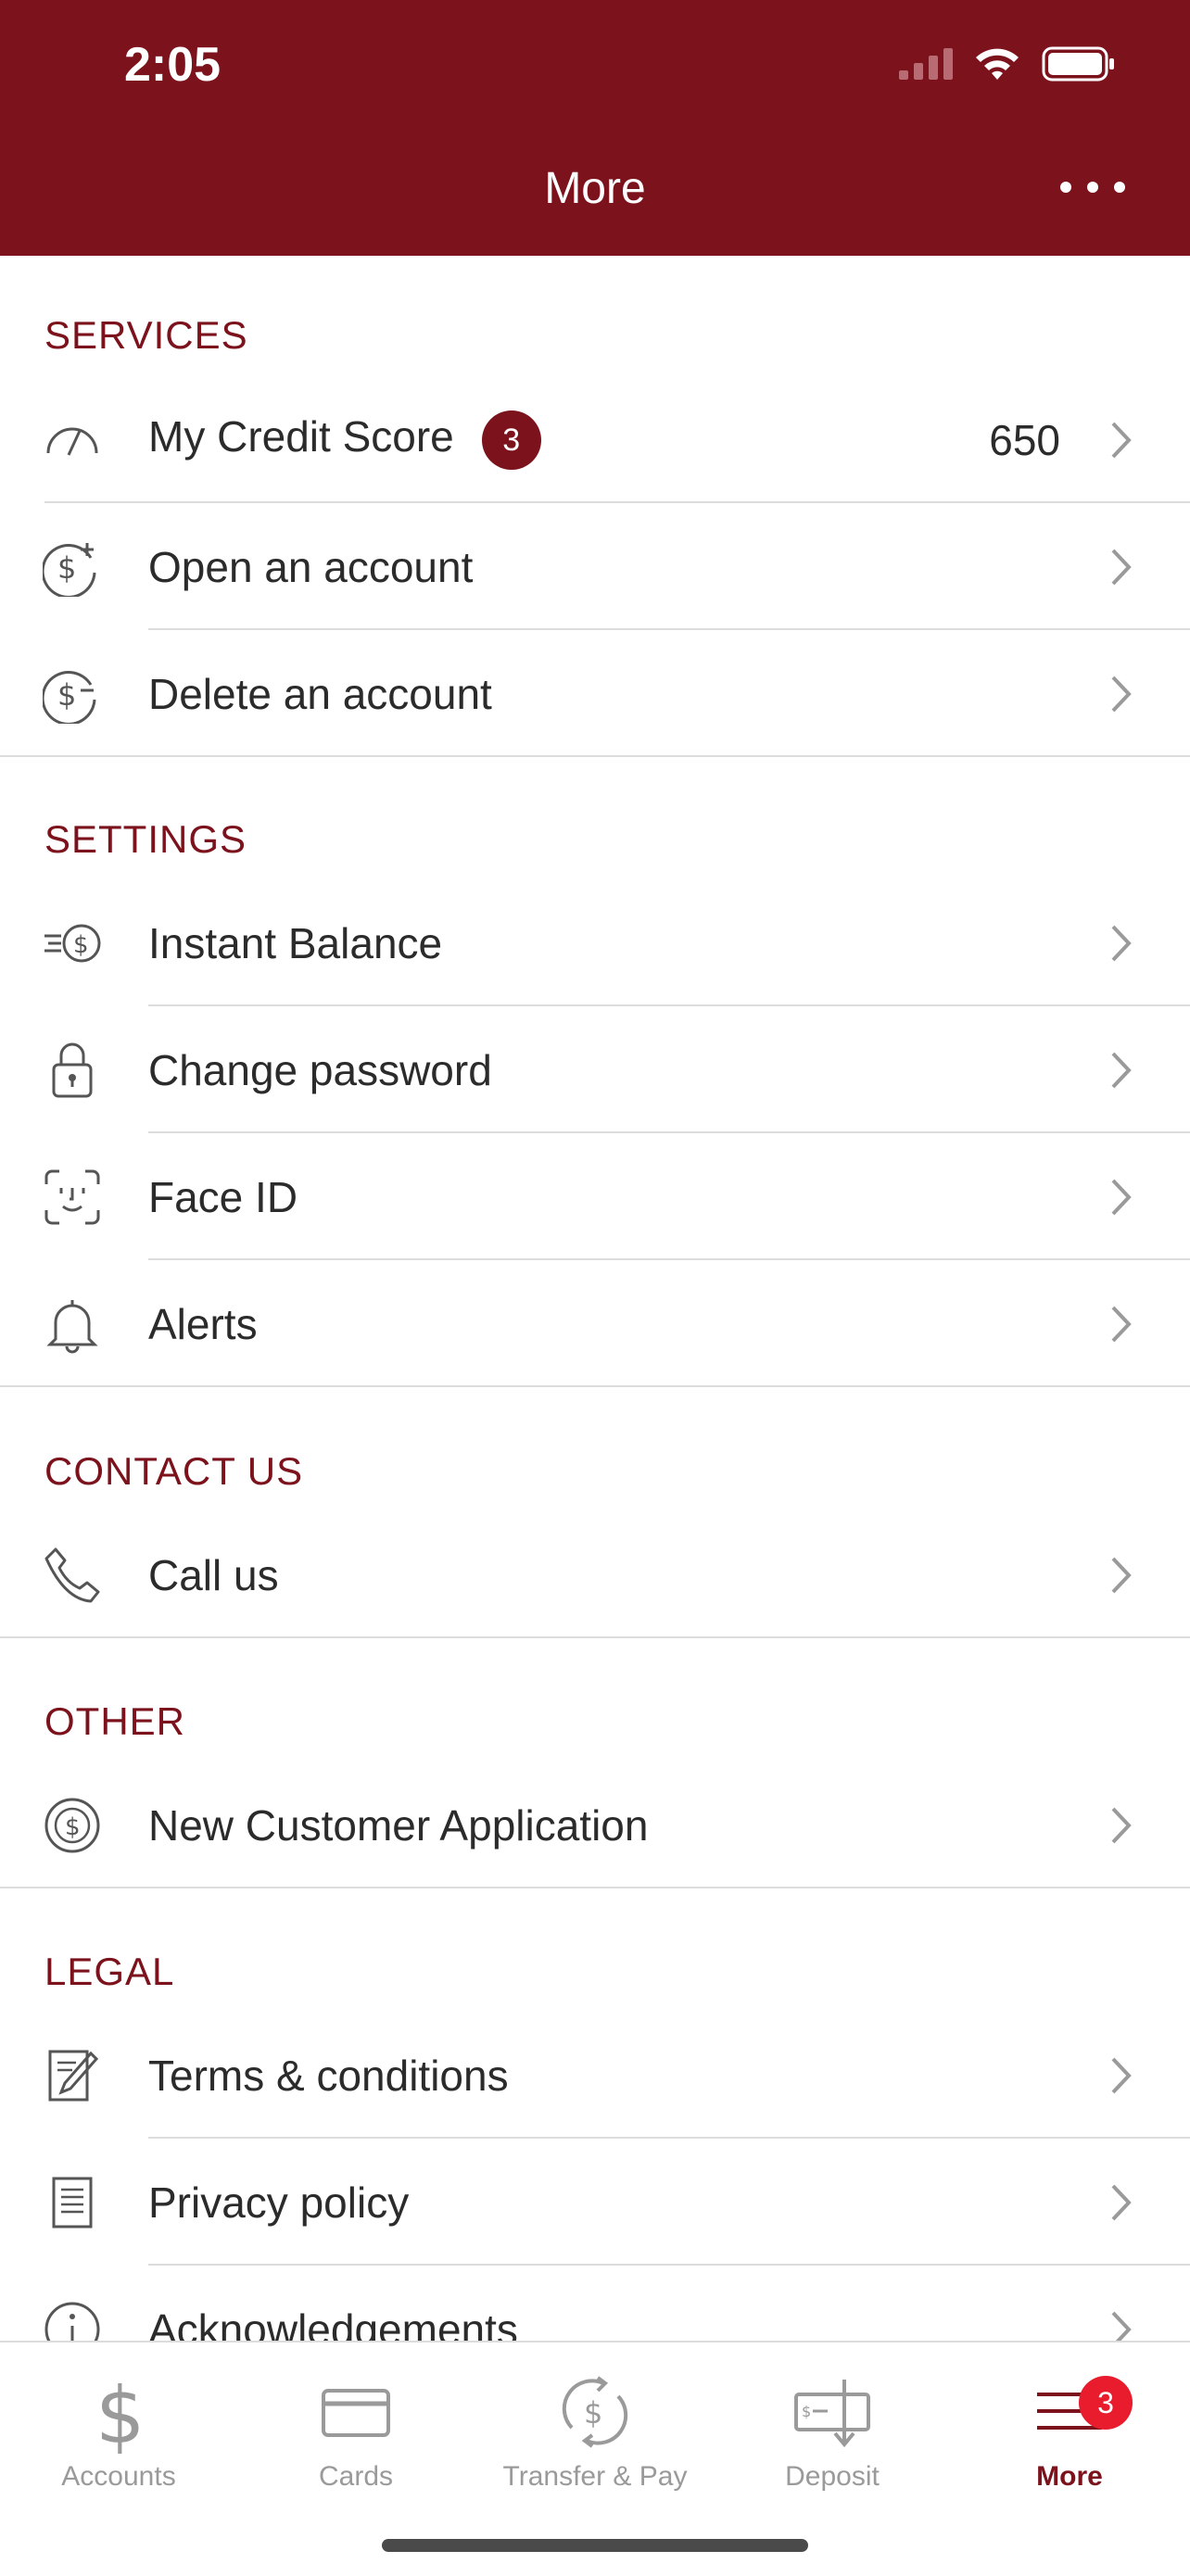 This screenshot has width=1190, height=2576. Describe the element at coordinates (213, 1574) in the screenshot. I see `call-us-label: Call us` at that location.